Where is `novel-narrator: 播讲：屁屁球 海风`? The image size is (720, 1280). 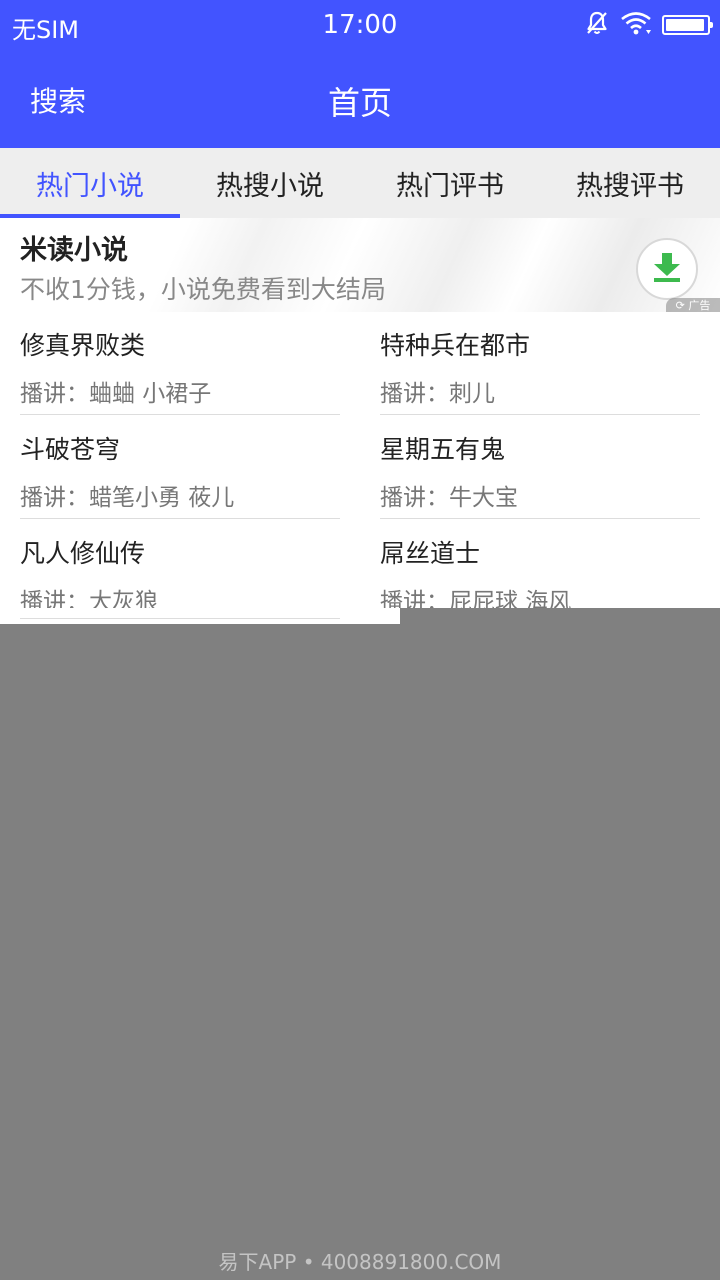
novel-narrator: 播讲：屁屁球 海风 is located at coordinates (476, 598).